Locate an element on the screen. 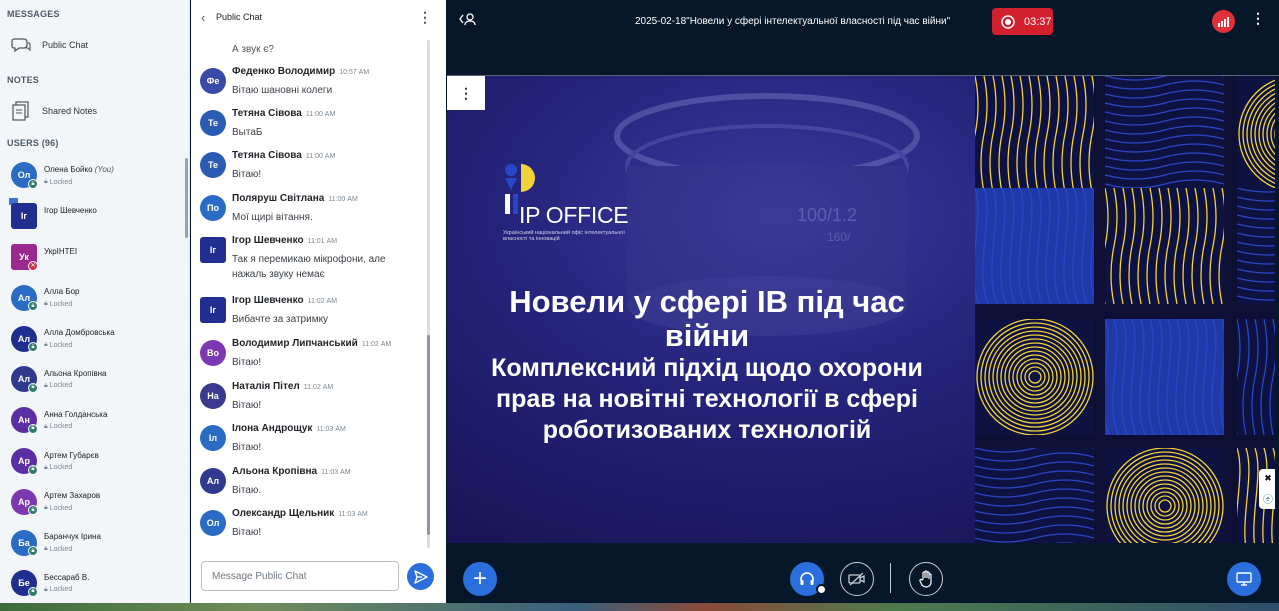 The height and width of the screenshot is (611, 1279). record-icon is located at coordinates (1008, 21).